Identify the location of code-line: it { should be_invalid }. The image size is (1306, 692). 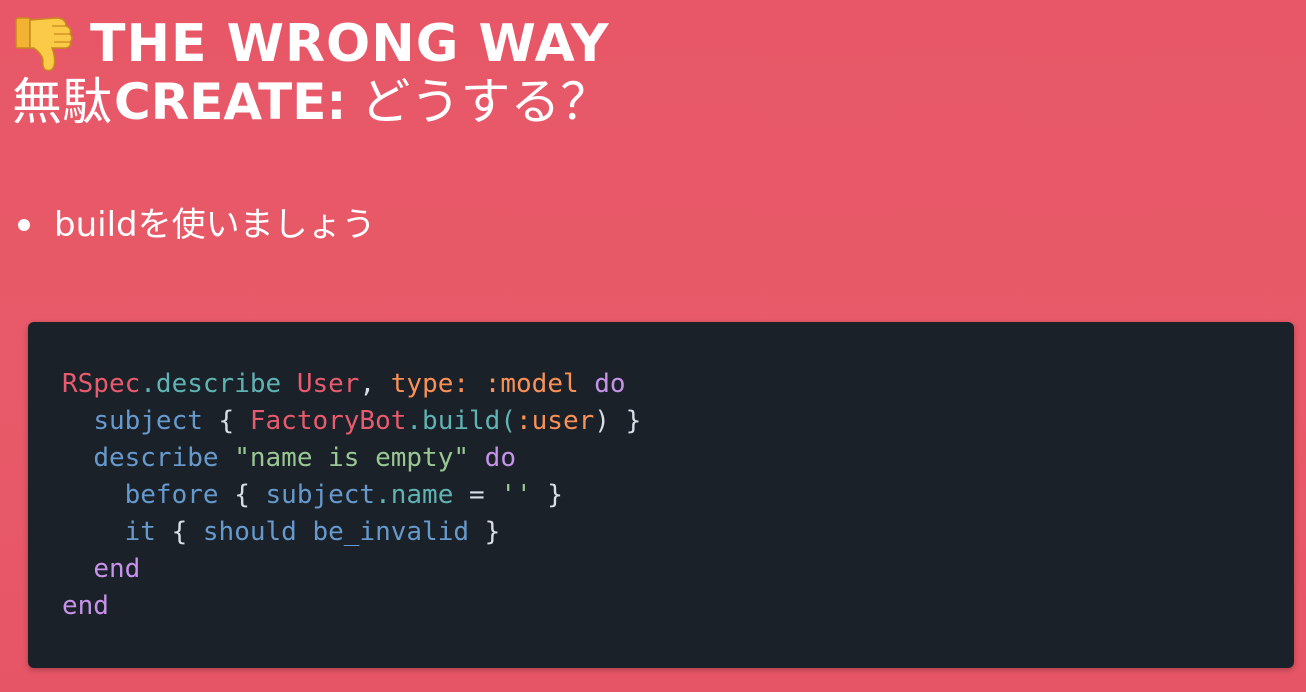
(351, 532).